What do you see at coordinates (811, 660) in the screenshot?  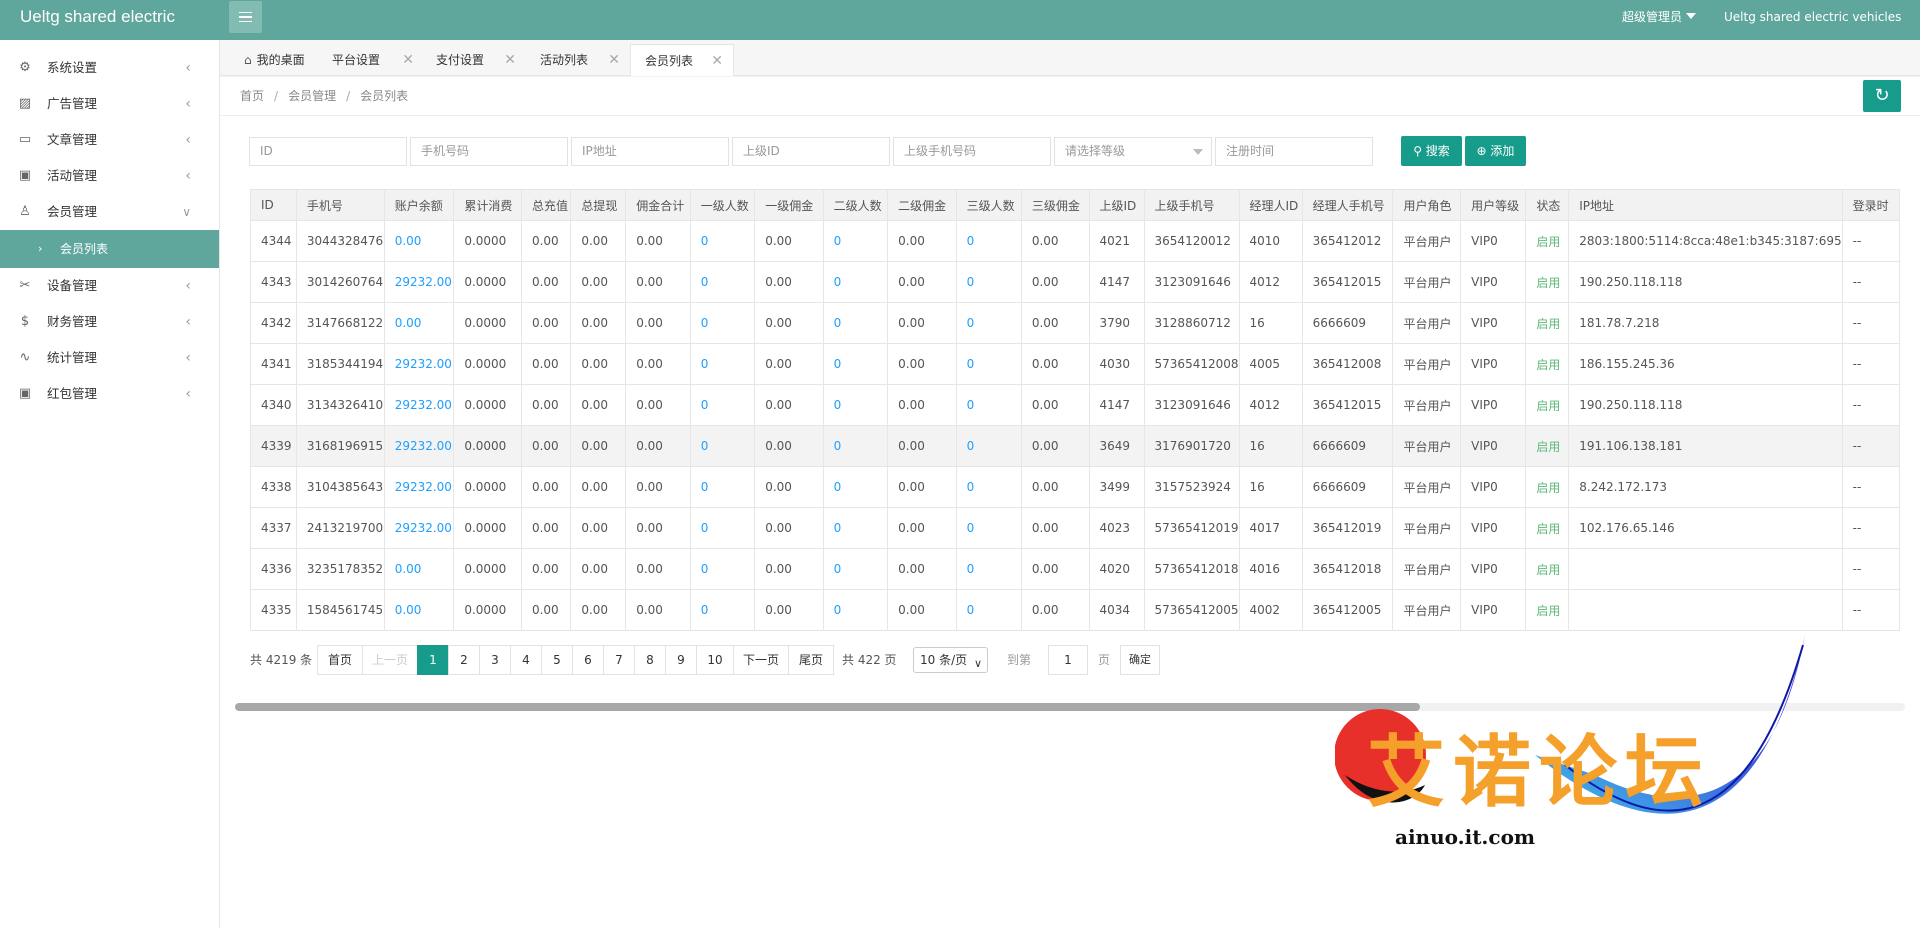 I see `last-page-button: 尾页` at bounding box center [811, 660].